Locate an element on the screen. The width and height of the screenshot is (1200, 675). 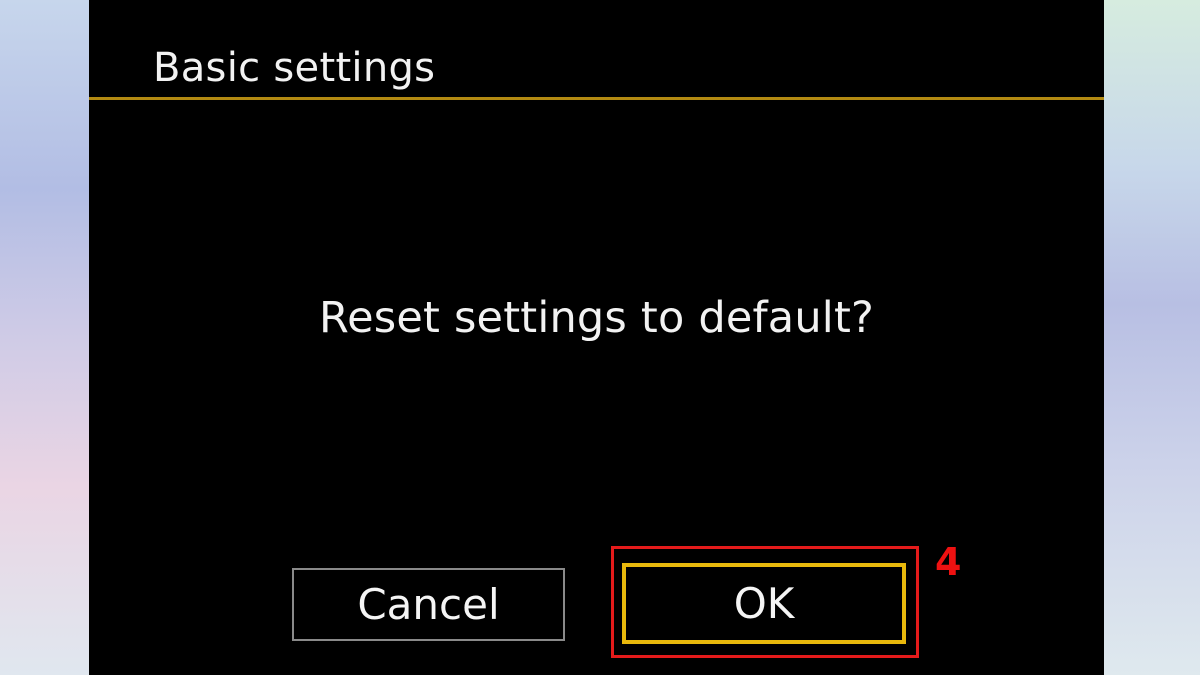
background-left is located at coordinates (45, 337).